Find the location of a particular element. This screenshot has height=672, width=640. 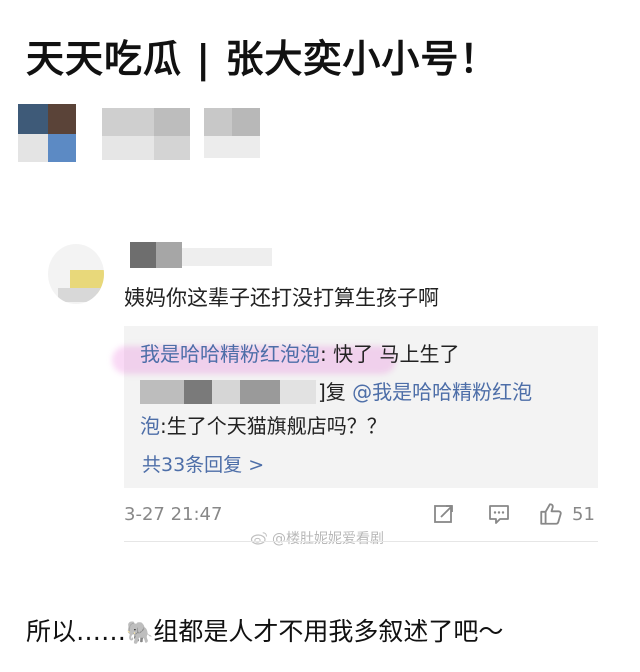

comment-icon is located at coordinates (499, 514).